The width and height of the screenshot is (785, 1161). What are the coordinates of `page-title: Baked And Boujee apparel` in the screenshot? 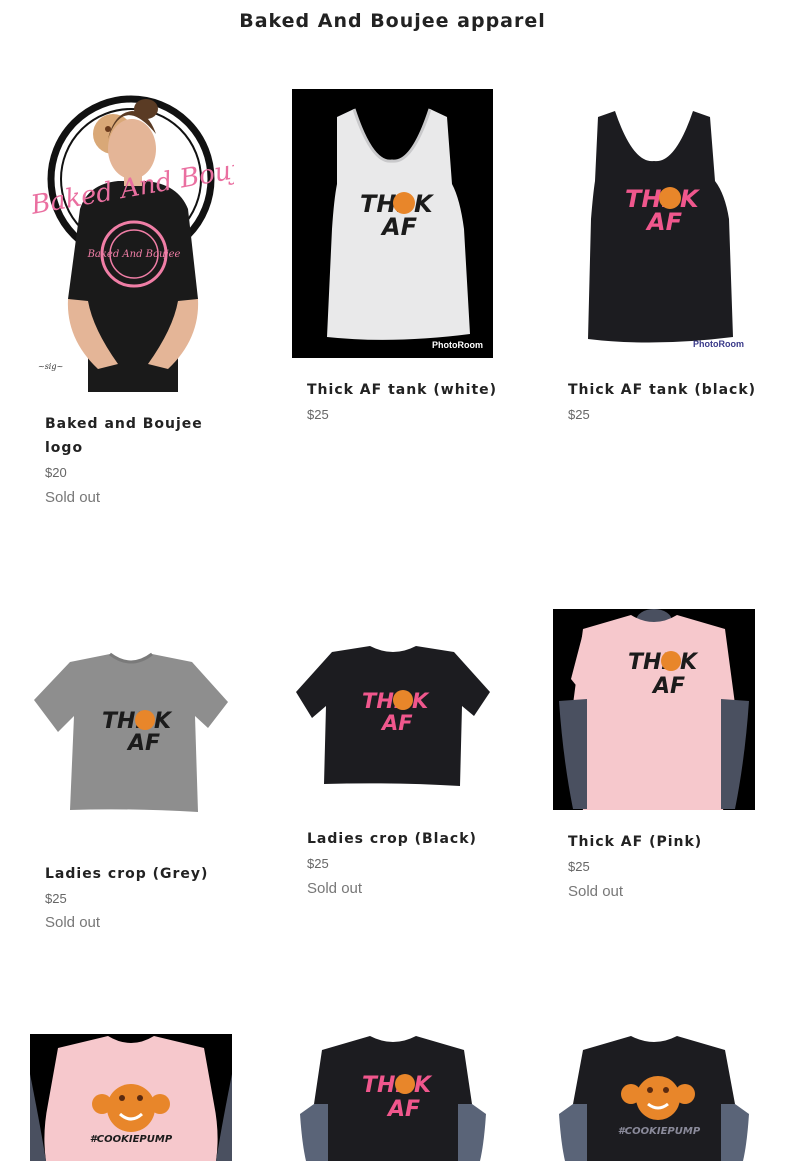 It's located at (392, 21).